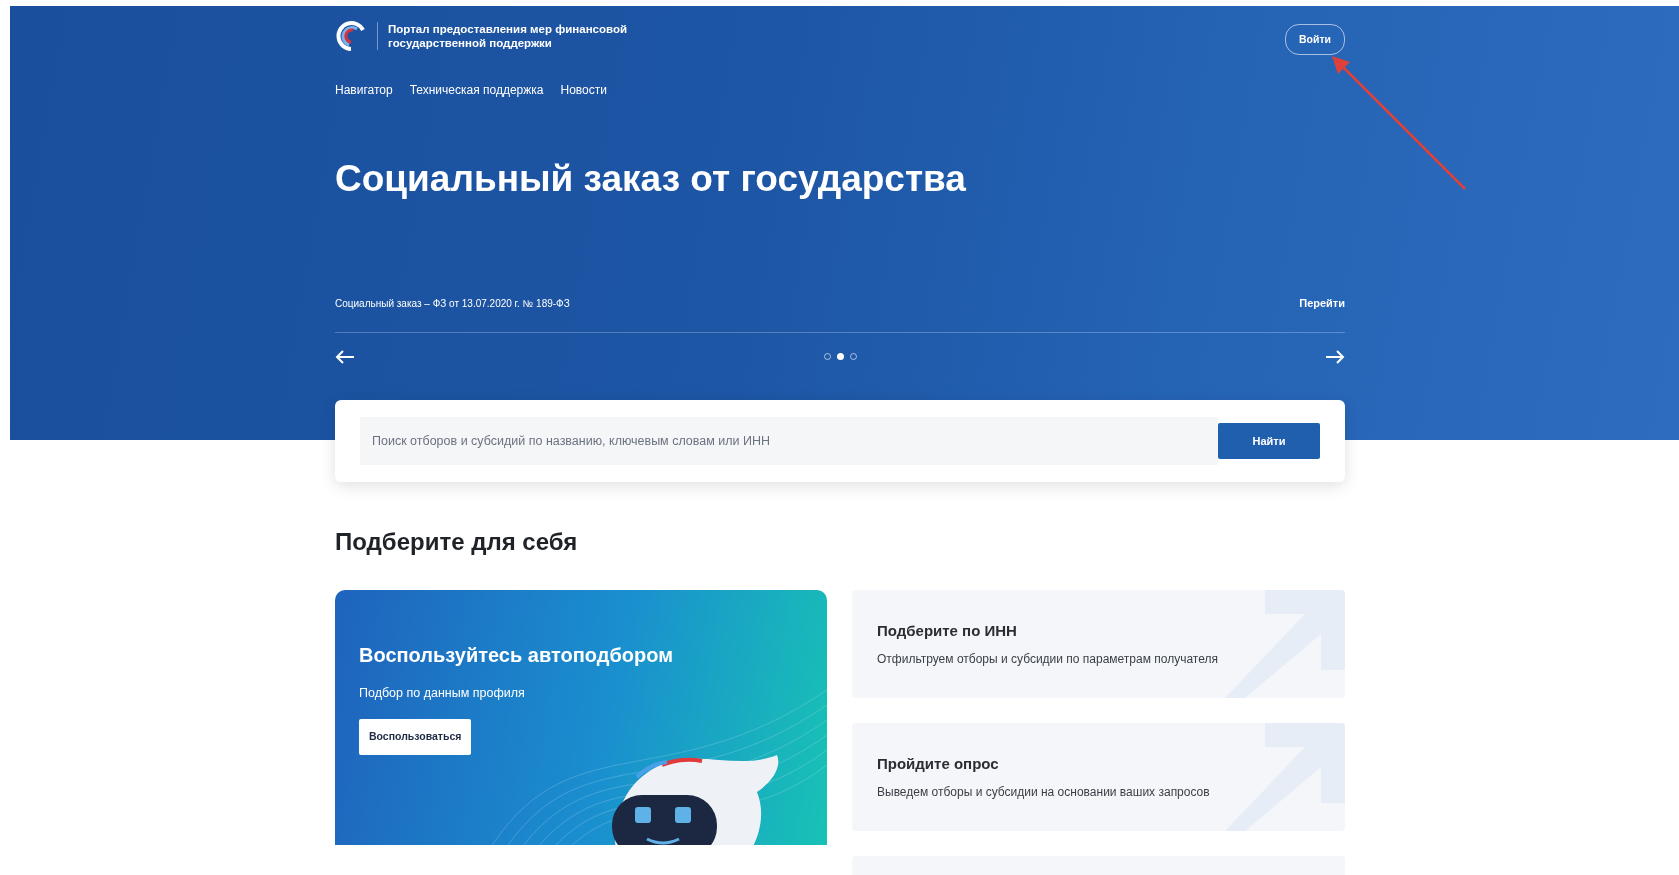 The image size is (1679, 875). Describe the element at coordinates (1335, 356) in the screenshot. I see `arrow-right-icon` at that location.